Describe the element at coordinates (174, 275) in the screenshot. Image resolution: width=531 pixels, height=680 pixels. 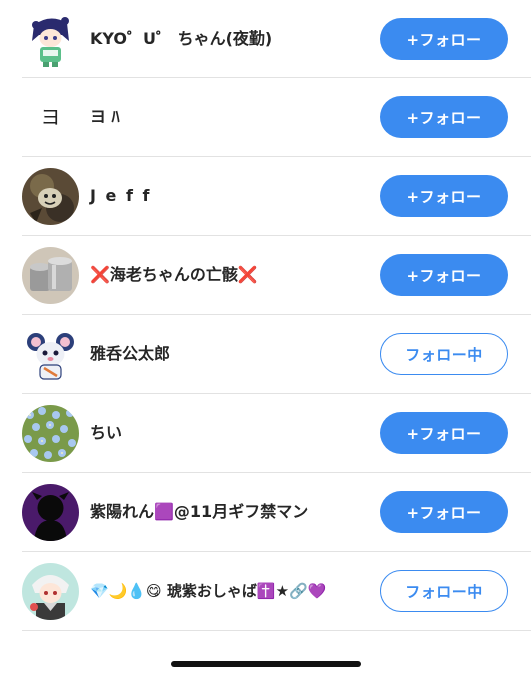
I see `user-name: ❌海老ちゃんの亡骸❌` at that location.